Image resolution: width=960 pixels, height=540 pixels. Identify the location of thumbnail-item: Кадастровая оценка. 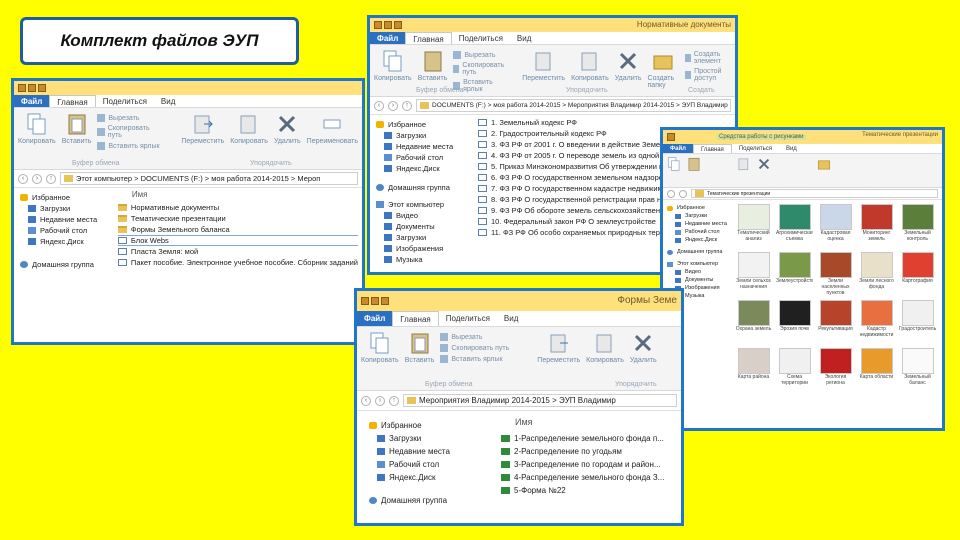
(835, 226).